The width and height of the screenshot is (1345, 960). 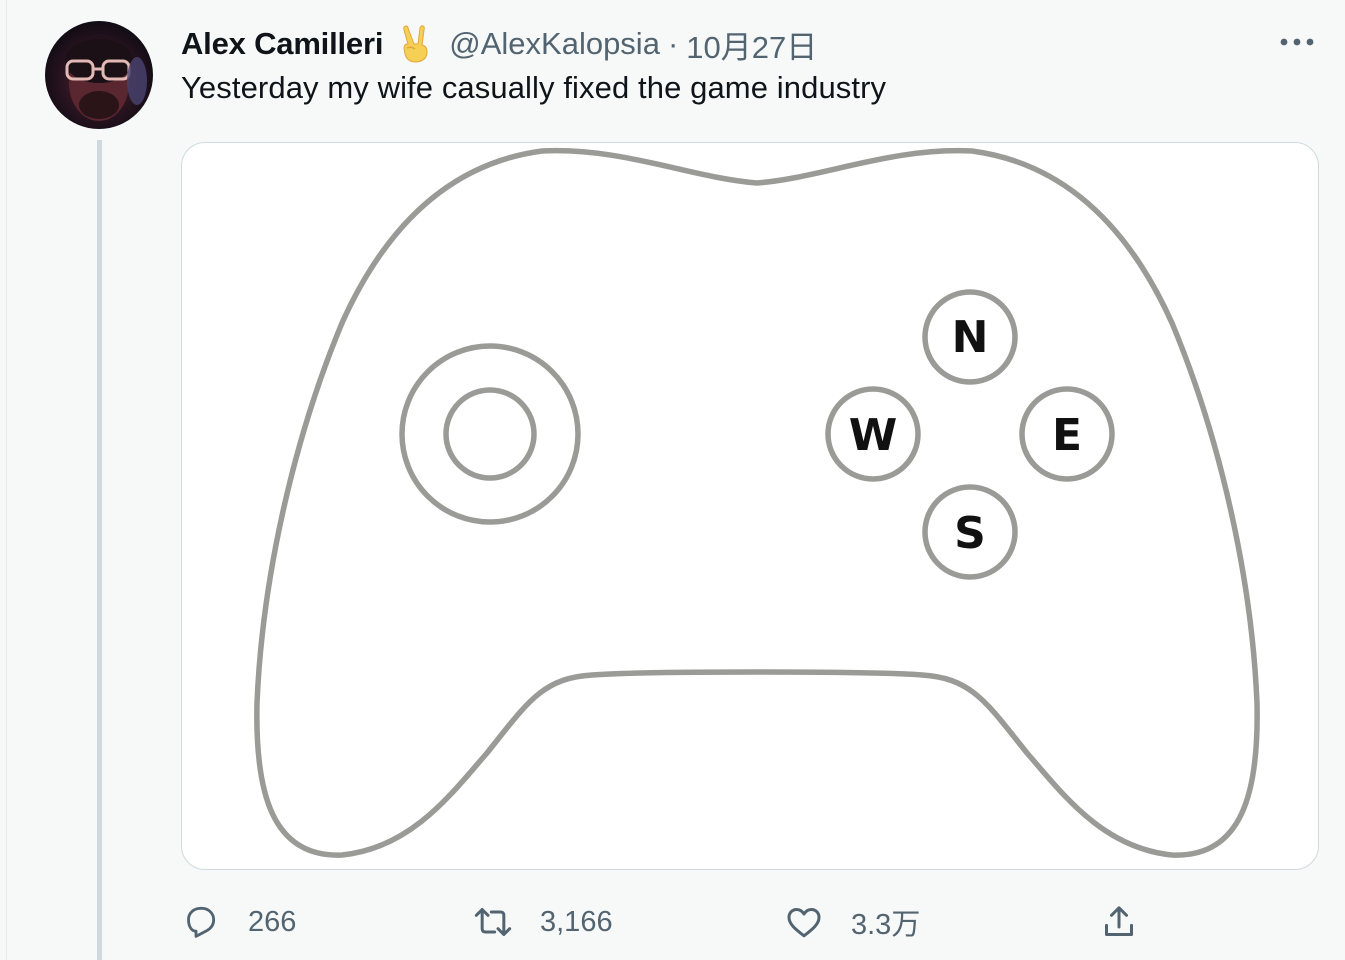 I want to click on share-button, so click(x=1119, y=922).